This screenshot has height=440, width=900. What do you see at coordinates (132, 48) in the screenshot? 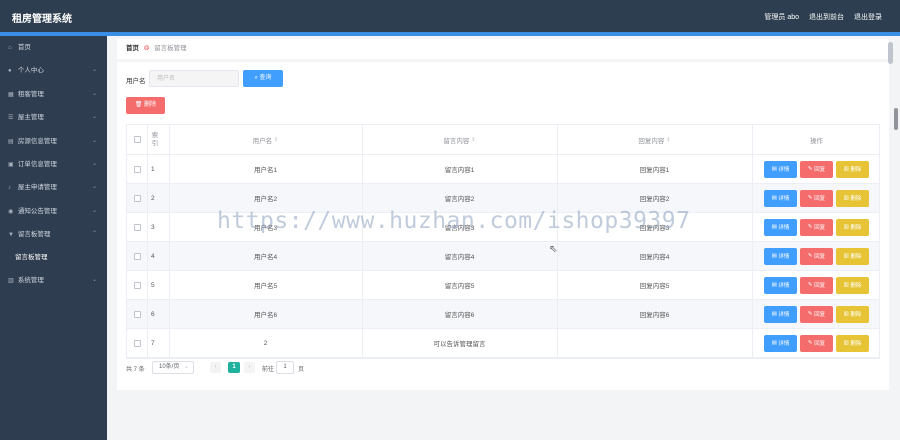
I see `breadcrumb-home: 首页` at bounding box center [132, 48].